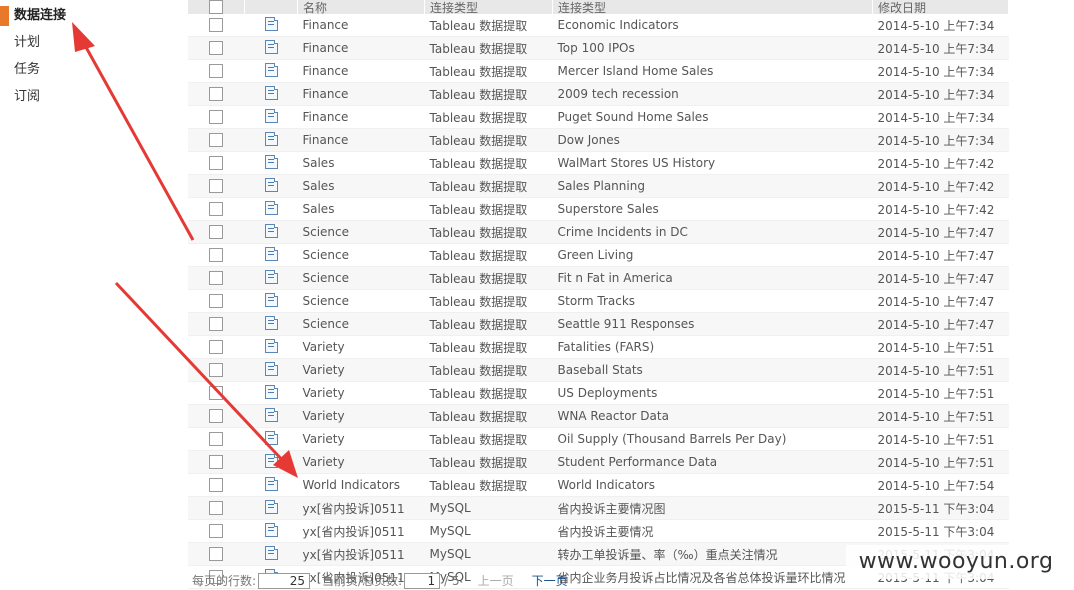  I want to click on row-datasource-name: Oil Supply (Thousand Barrels Per Day), so click(712, 439).